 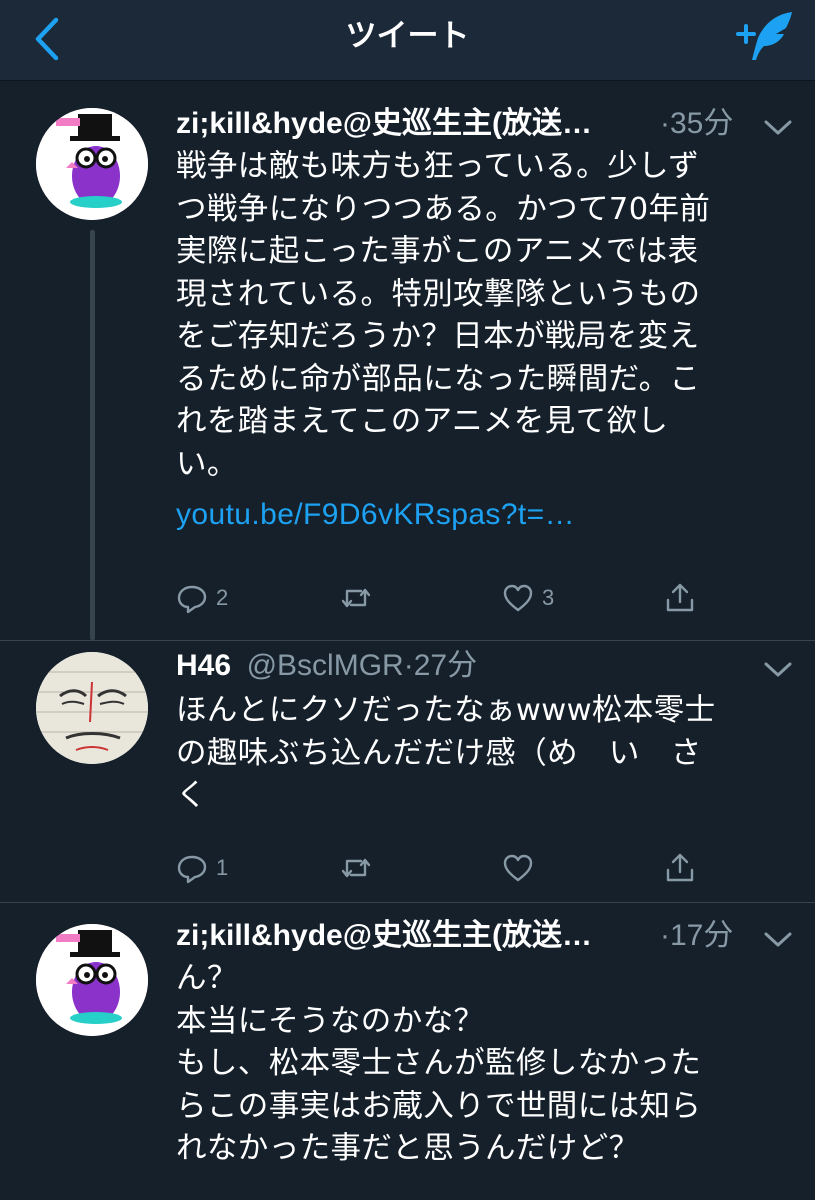 I want to click on navigation-bar: ツイート, so click(x=407, y=40).